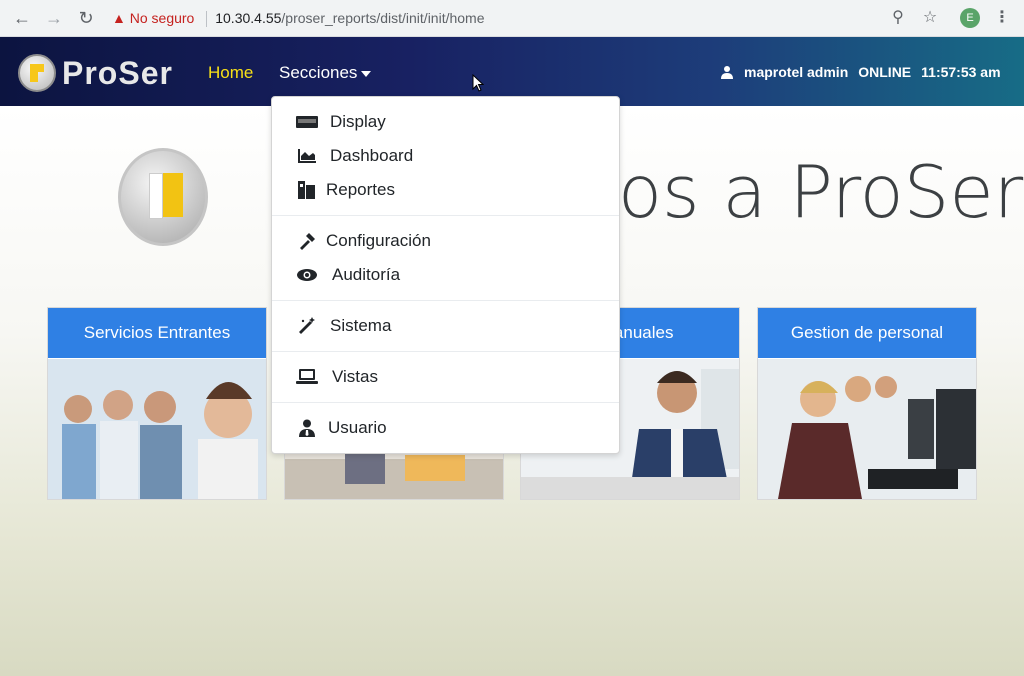 The image size is (1024, 676). I want to click on user-name: maprotel admin, so click(796, 72).